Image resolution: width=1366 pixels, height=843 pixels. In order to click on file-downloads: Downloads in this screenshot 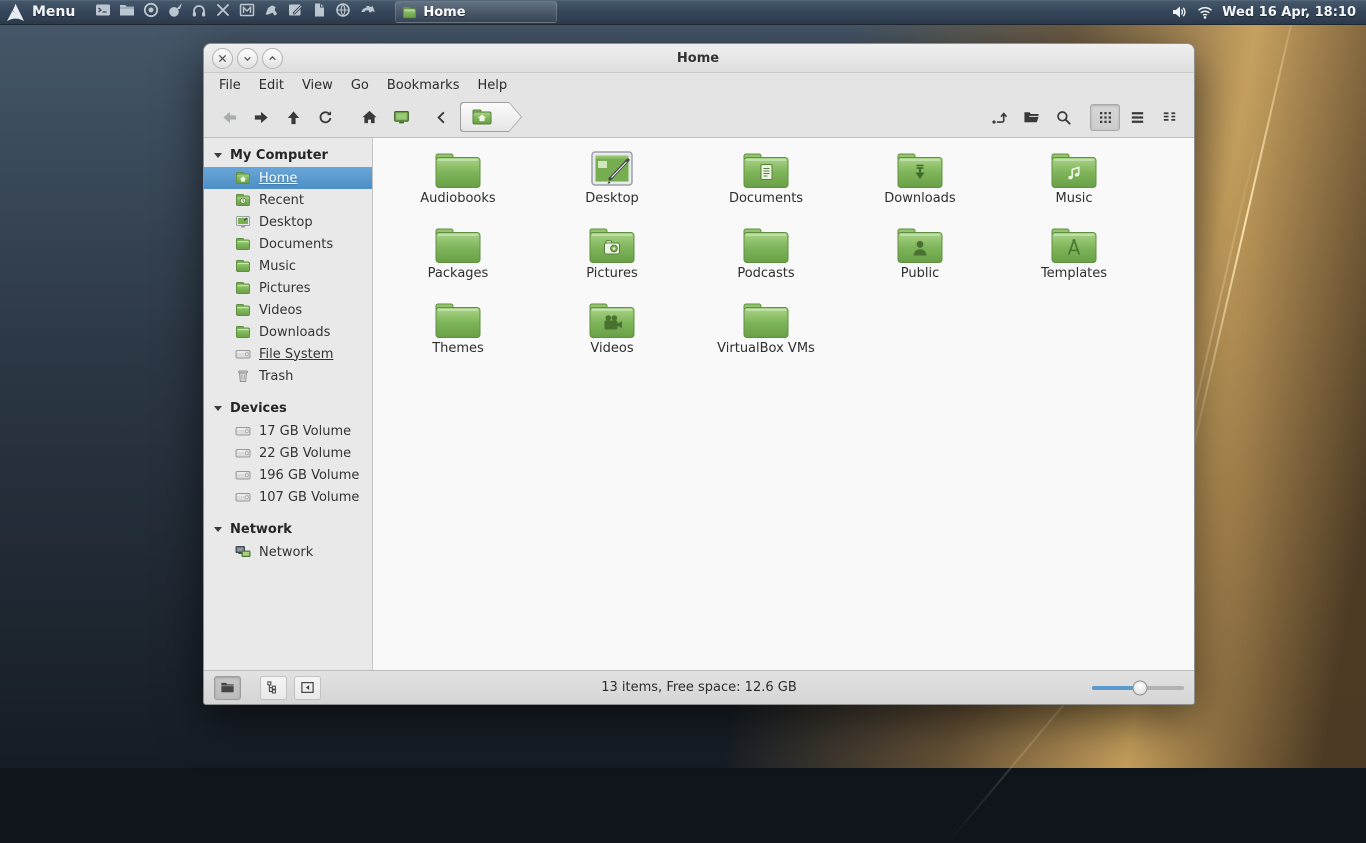, I will do `click(920, 187)`.